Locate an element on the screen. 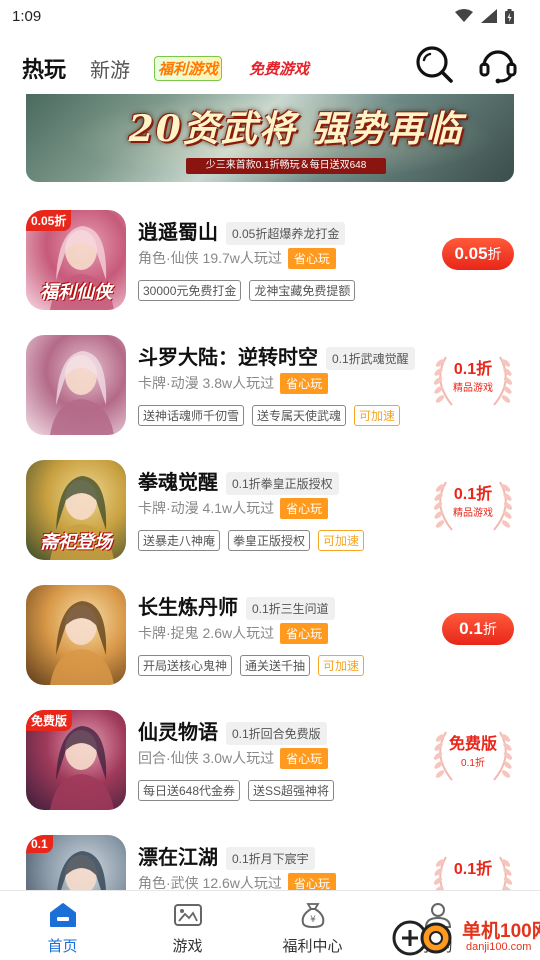 The image size is (540, 960). benefit-tag: 送专属天使武魂 is located at coordinates (299, 415).